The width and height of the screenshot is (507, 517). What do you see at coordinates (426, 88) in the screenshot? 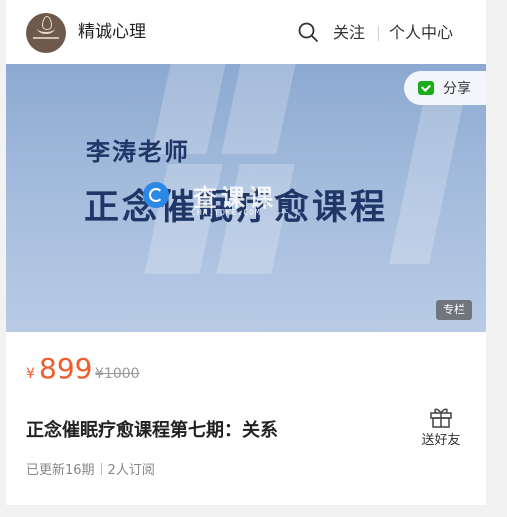
I see `wechat-icon` at bounding box center [426, 88].